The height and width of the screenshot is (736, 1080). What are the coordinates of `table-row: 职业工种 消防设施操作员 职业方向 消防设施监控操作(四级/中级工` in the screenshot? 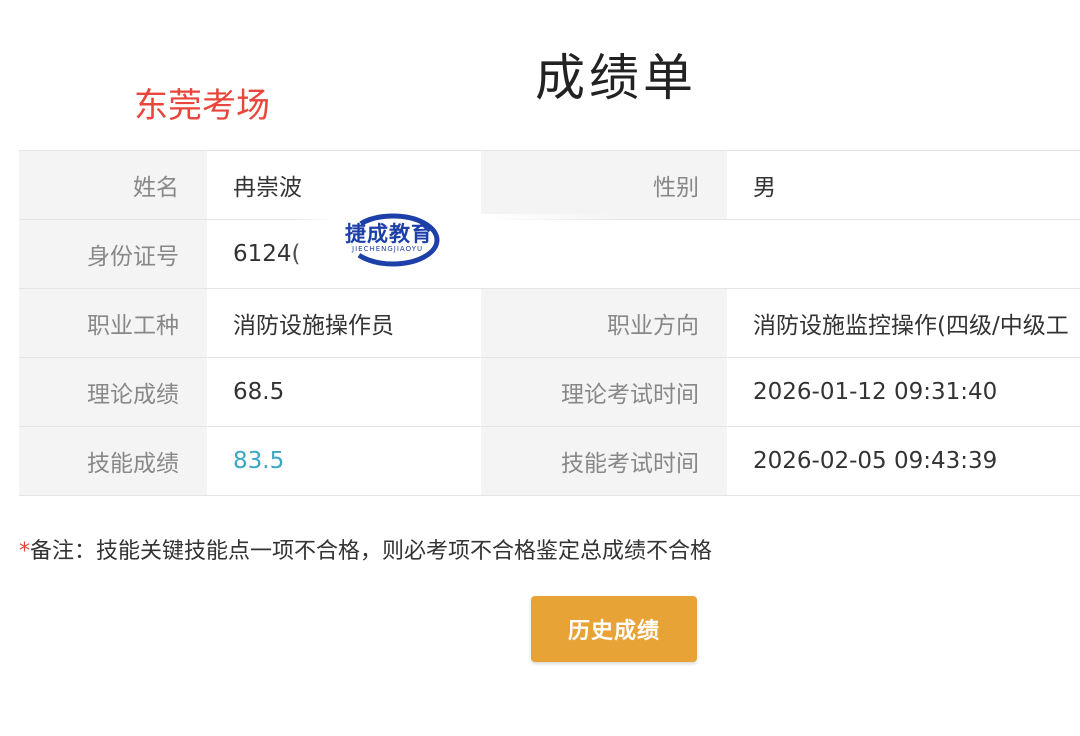 It's located at (549, 323).